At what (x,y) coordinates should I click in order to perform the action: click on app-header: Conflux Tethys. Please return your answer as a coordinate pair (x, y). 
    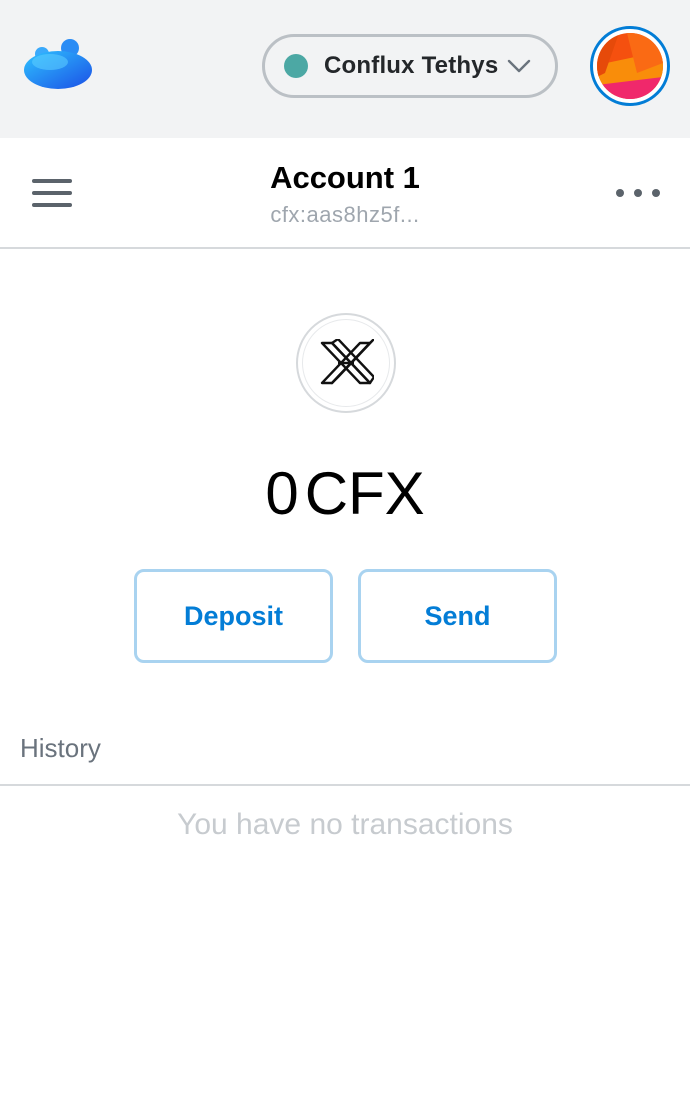
    Looking at the image, I should click on (345, 69).